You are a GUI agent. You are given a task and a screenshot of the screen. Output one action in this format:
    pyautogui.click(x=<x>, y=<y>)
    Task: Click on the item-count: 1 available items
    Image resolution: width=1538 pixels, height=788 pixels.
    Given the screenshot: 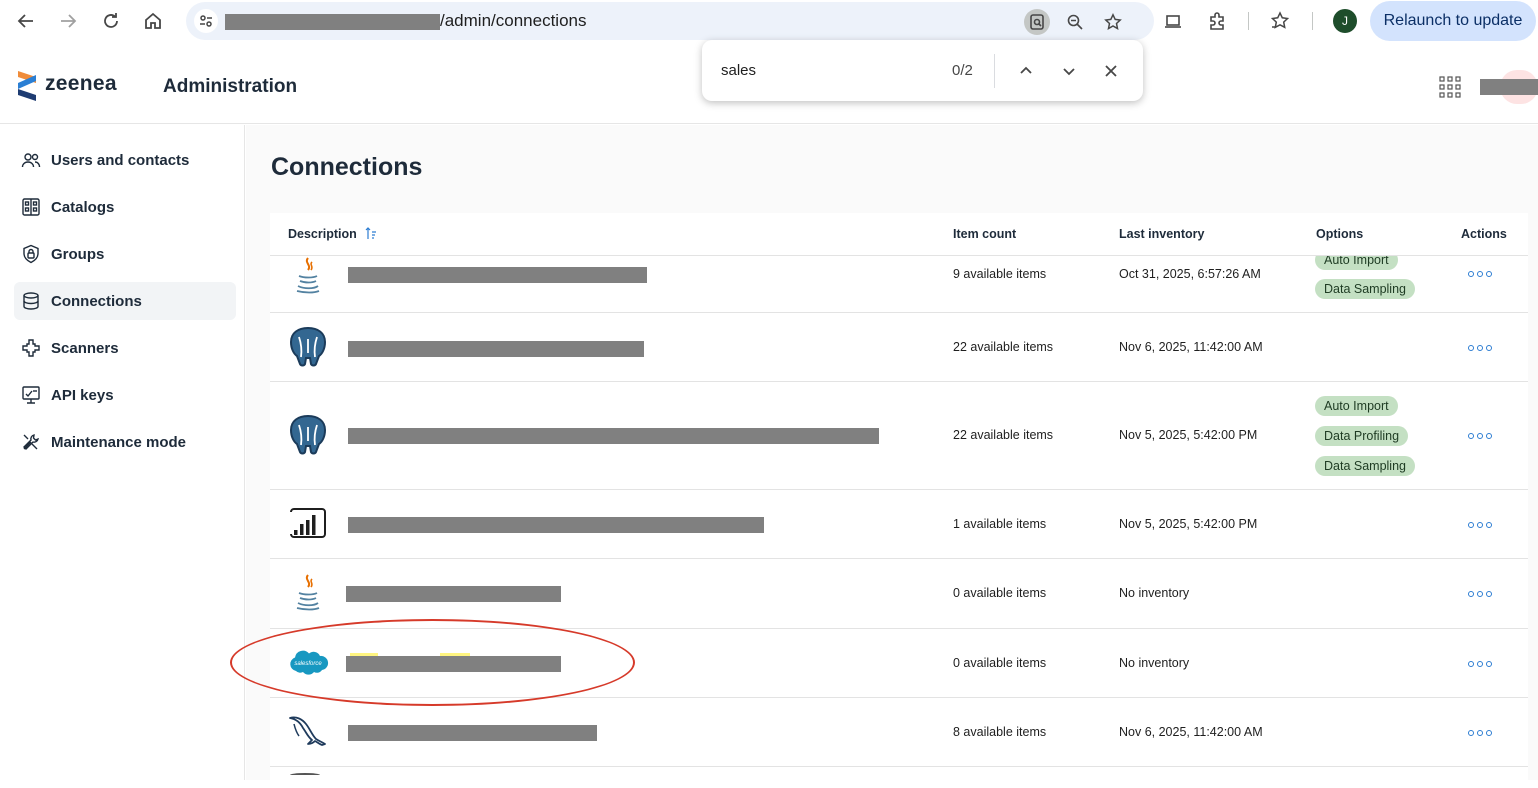 What is the action you would take?
    pyautogui.click(x=1000, y=524)
    